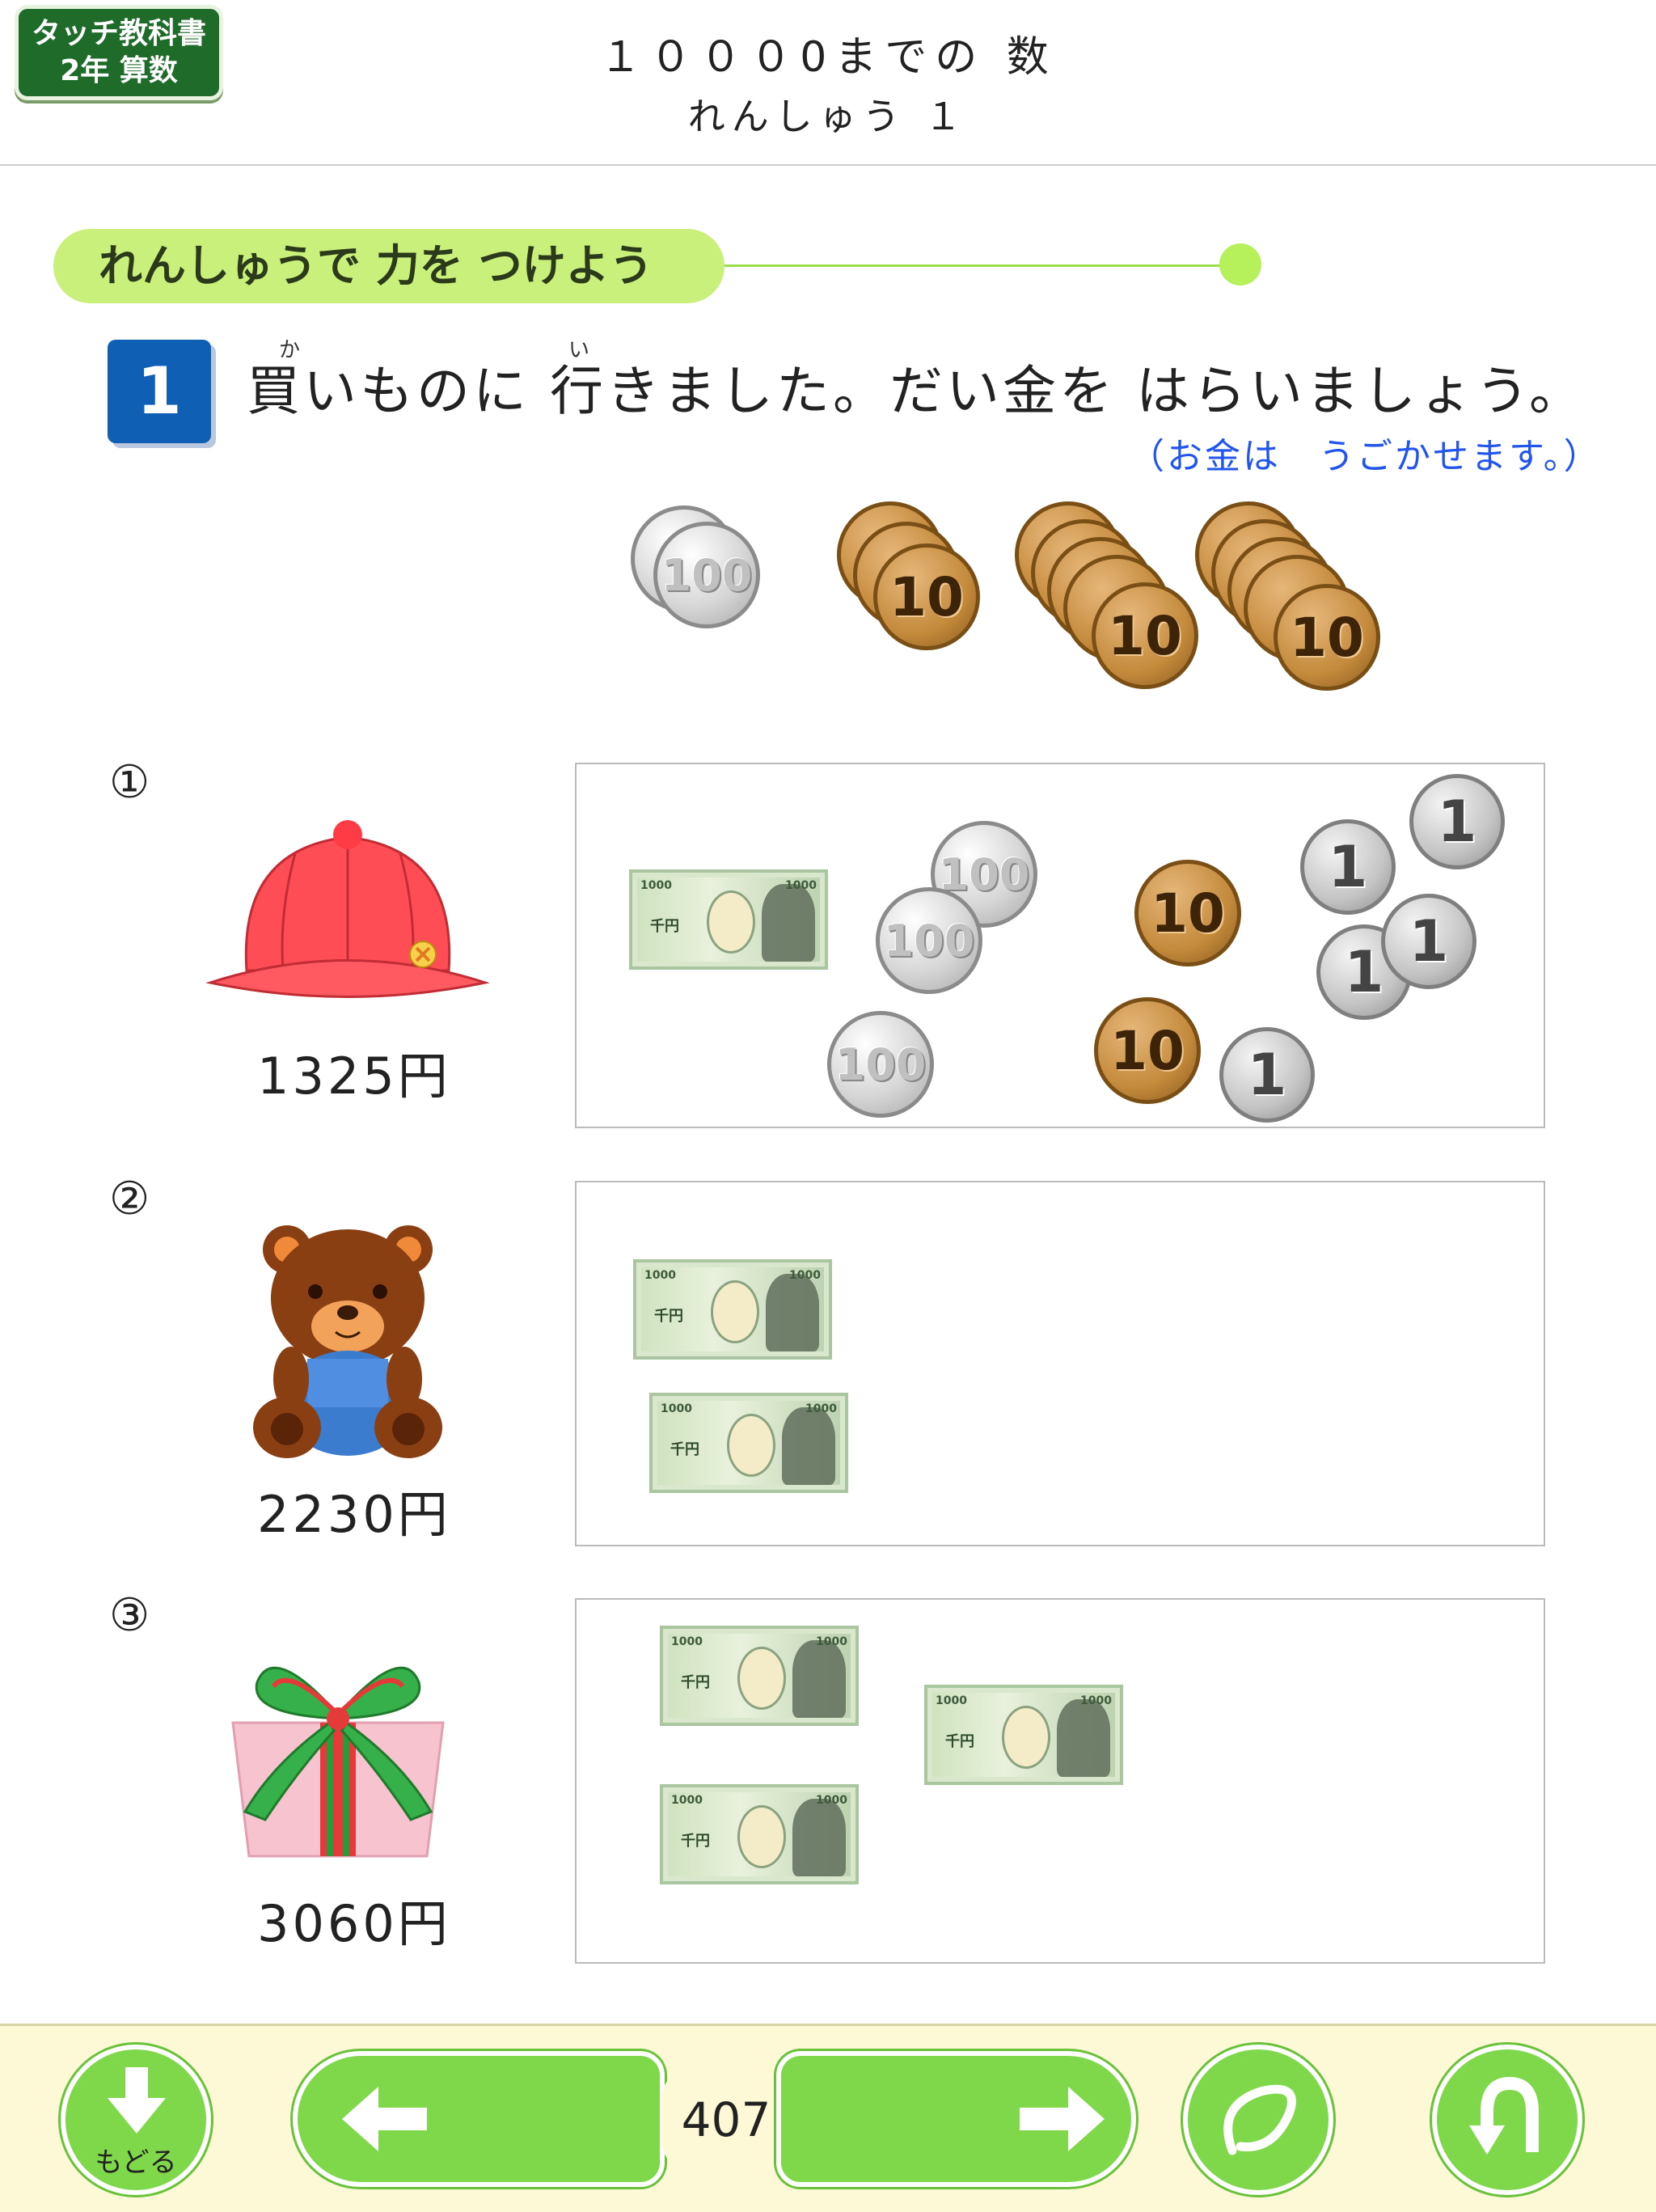 The width and height of the screenshot is (1656, 2212). I want to click on page-number: 407, so click(726, 2119).